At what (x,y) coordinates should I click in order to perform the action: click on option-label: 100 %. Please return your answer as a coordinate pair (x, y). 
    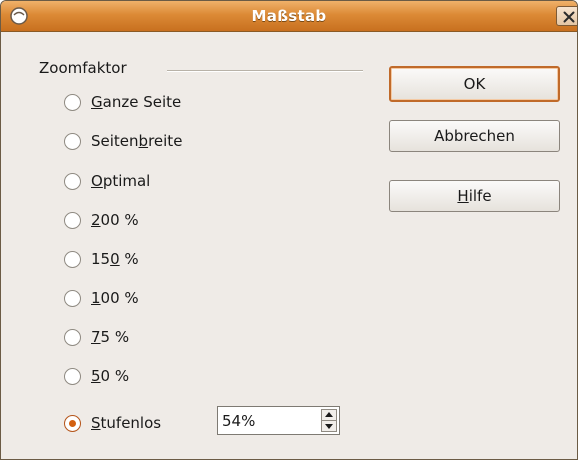
    Looking at the image, I should click on (115, 298).